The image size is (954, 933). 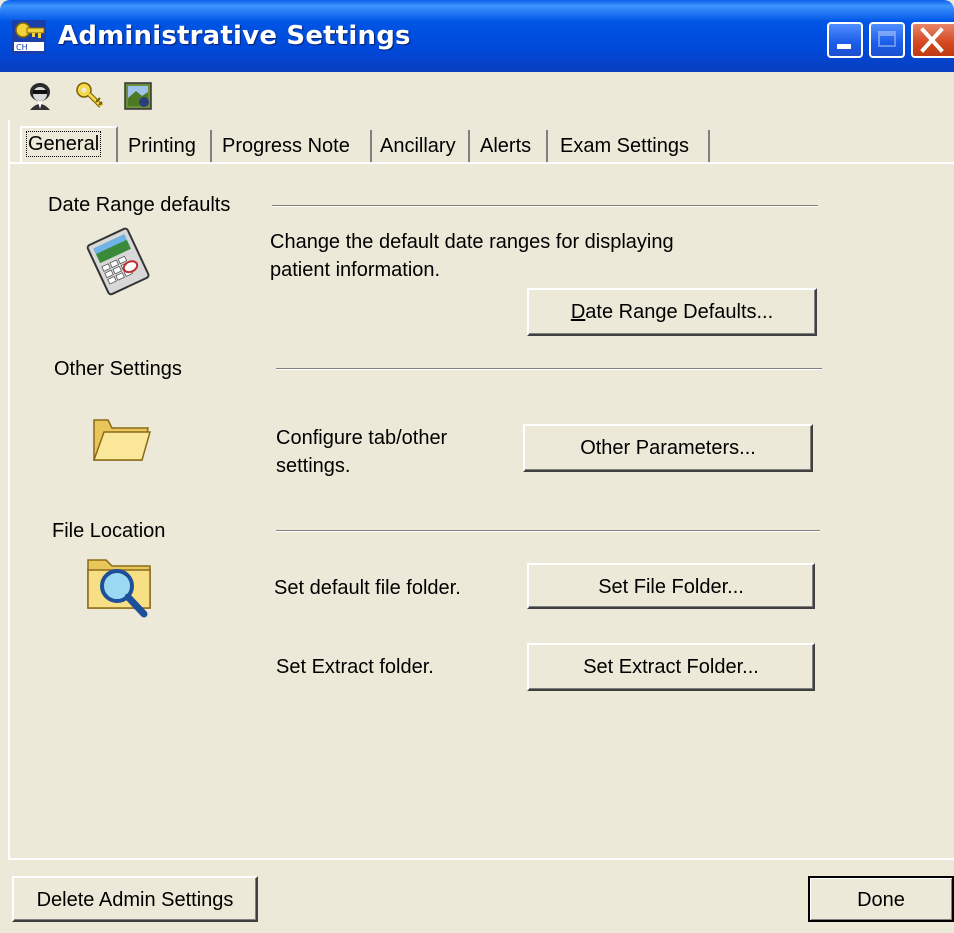 I want to click on user-agent-icon, so click(x=40, y=96).